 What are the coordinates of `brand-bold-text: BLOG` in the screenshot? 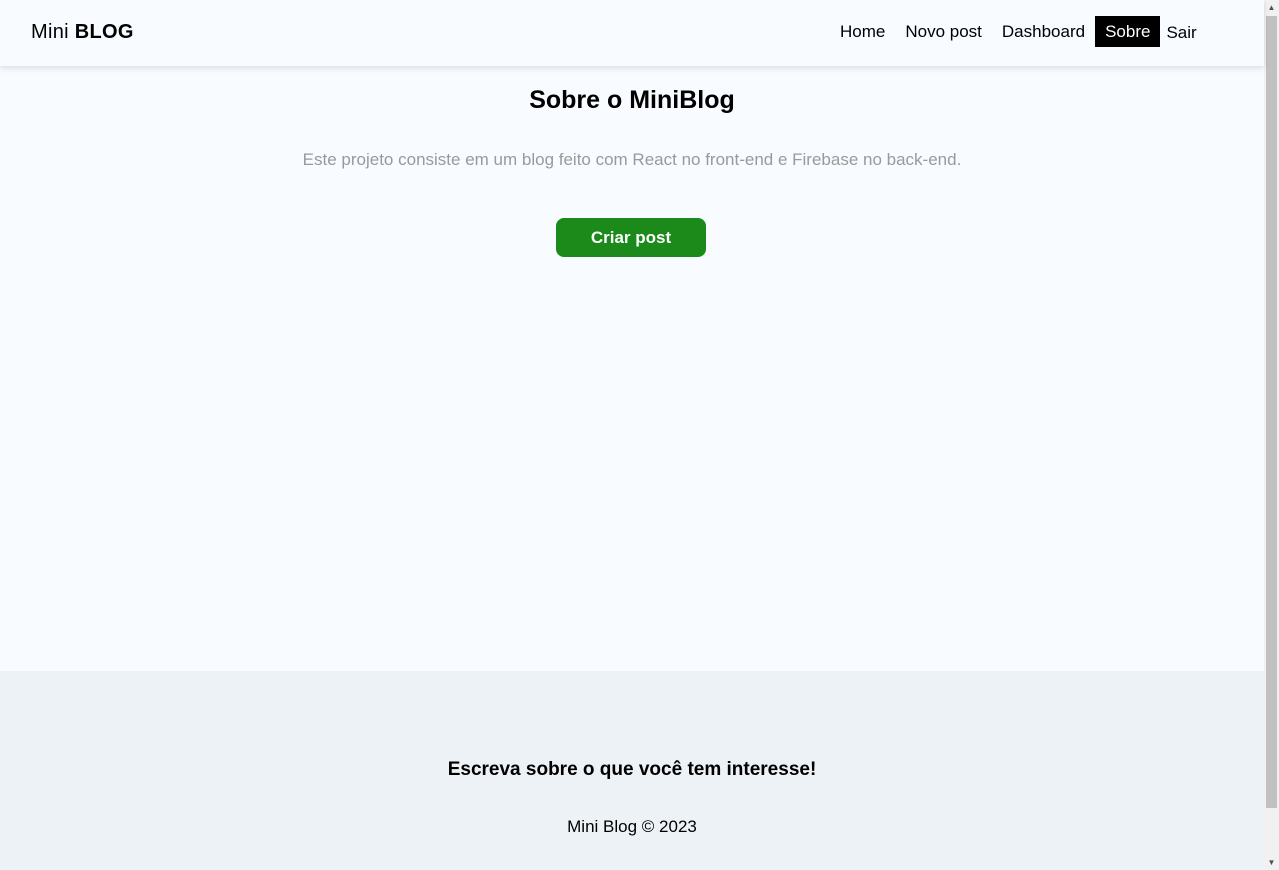 It's located at (104, 32).